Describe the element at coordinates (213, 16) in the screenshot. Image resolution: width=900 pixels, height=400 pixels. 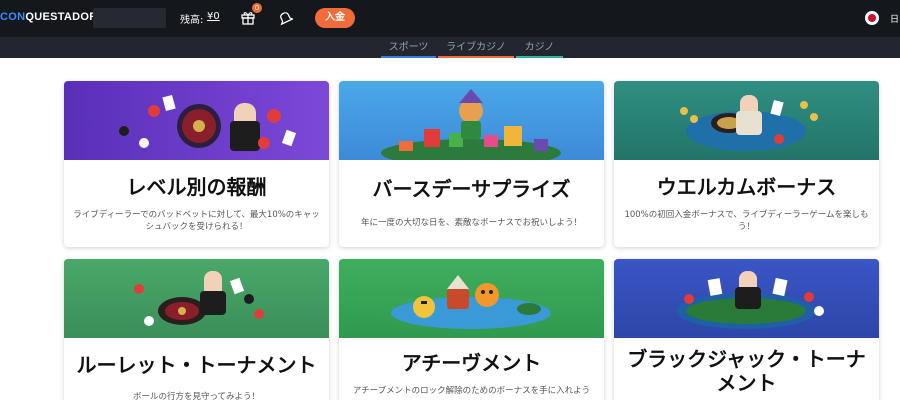
I see `balance-value: ¥0` at that location.